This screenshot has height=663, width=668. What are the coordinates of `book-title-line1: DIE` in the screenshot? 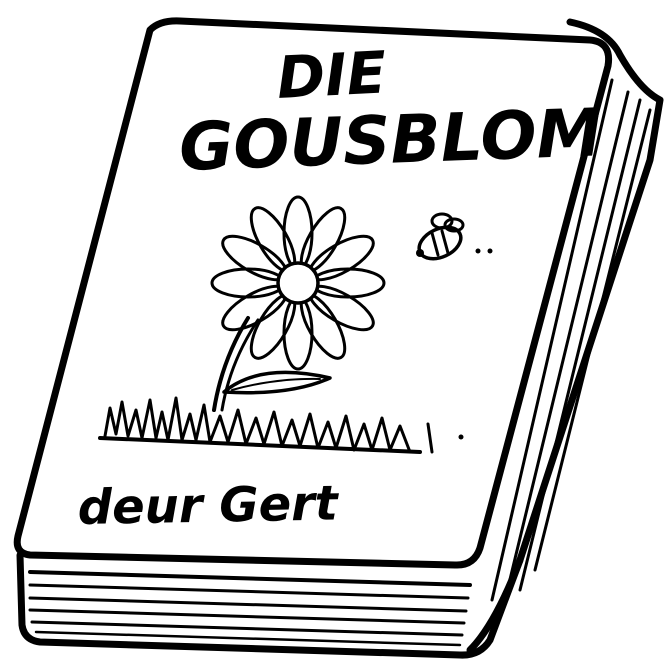 It's located at (331, 75).